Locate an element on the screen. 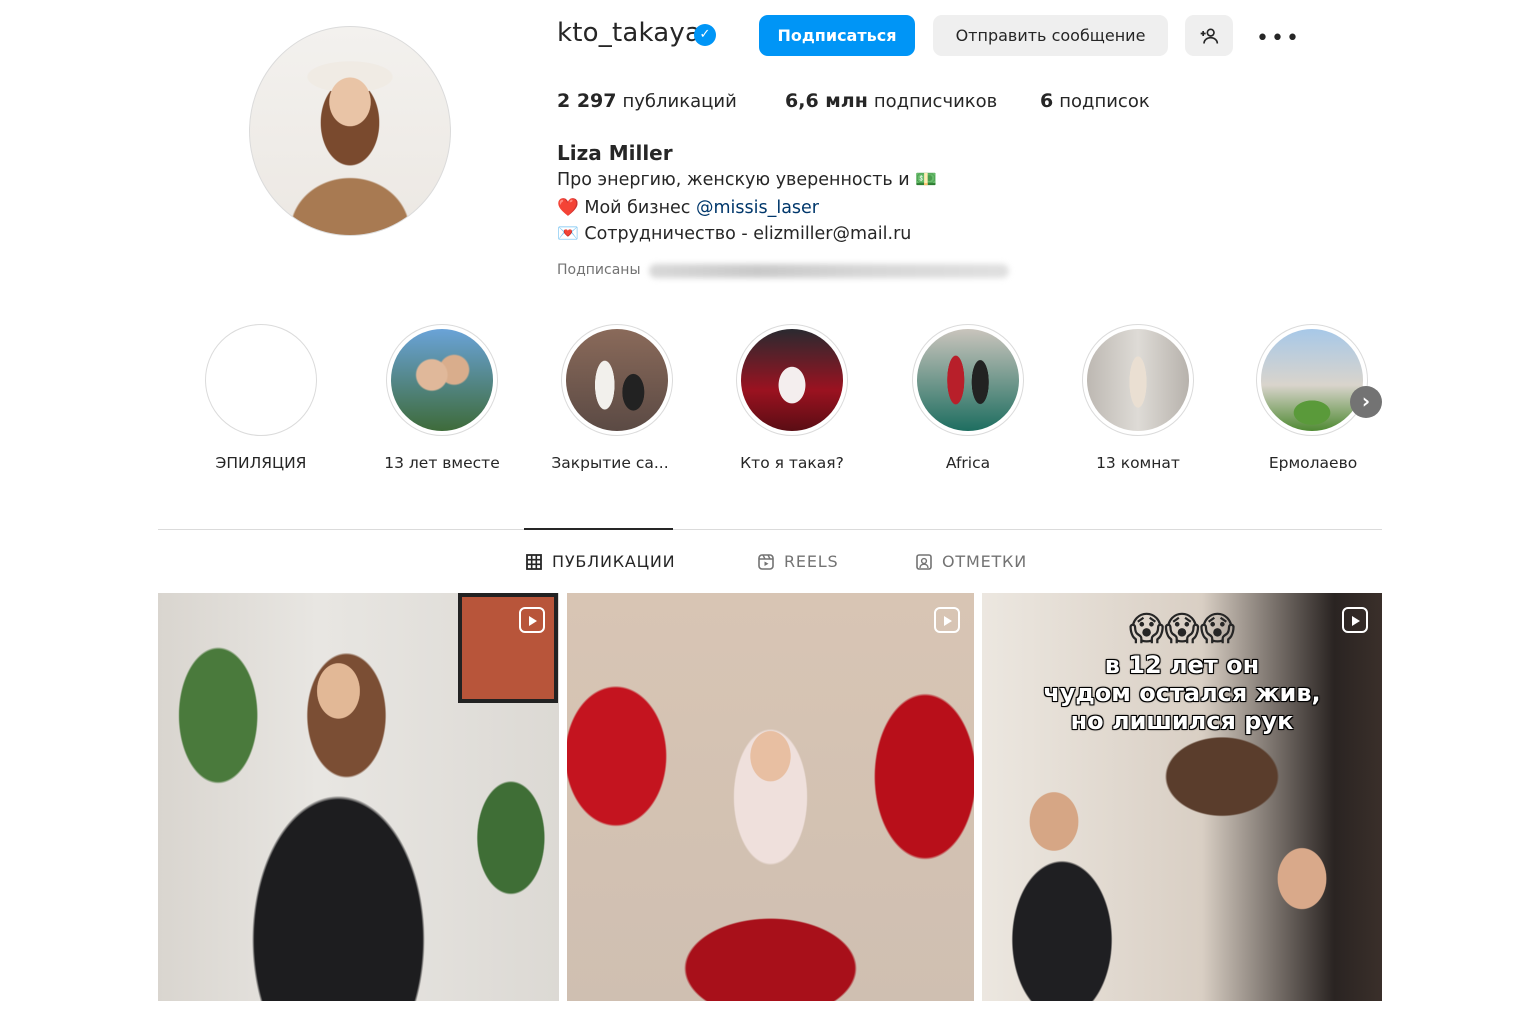  bio-line-2: ❤️ Мой бизнес @missis_laser is located at coordinates (688, 208).